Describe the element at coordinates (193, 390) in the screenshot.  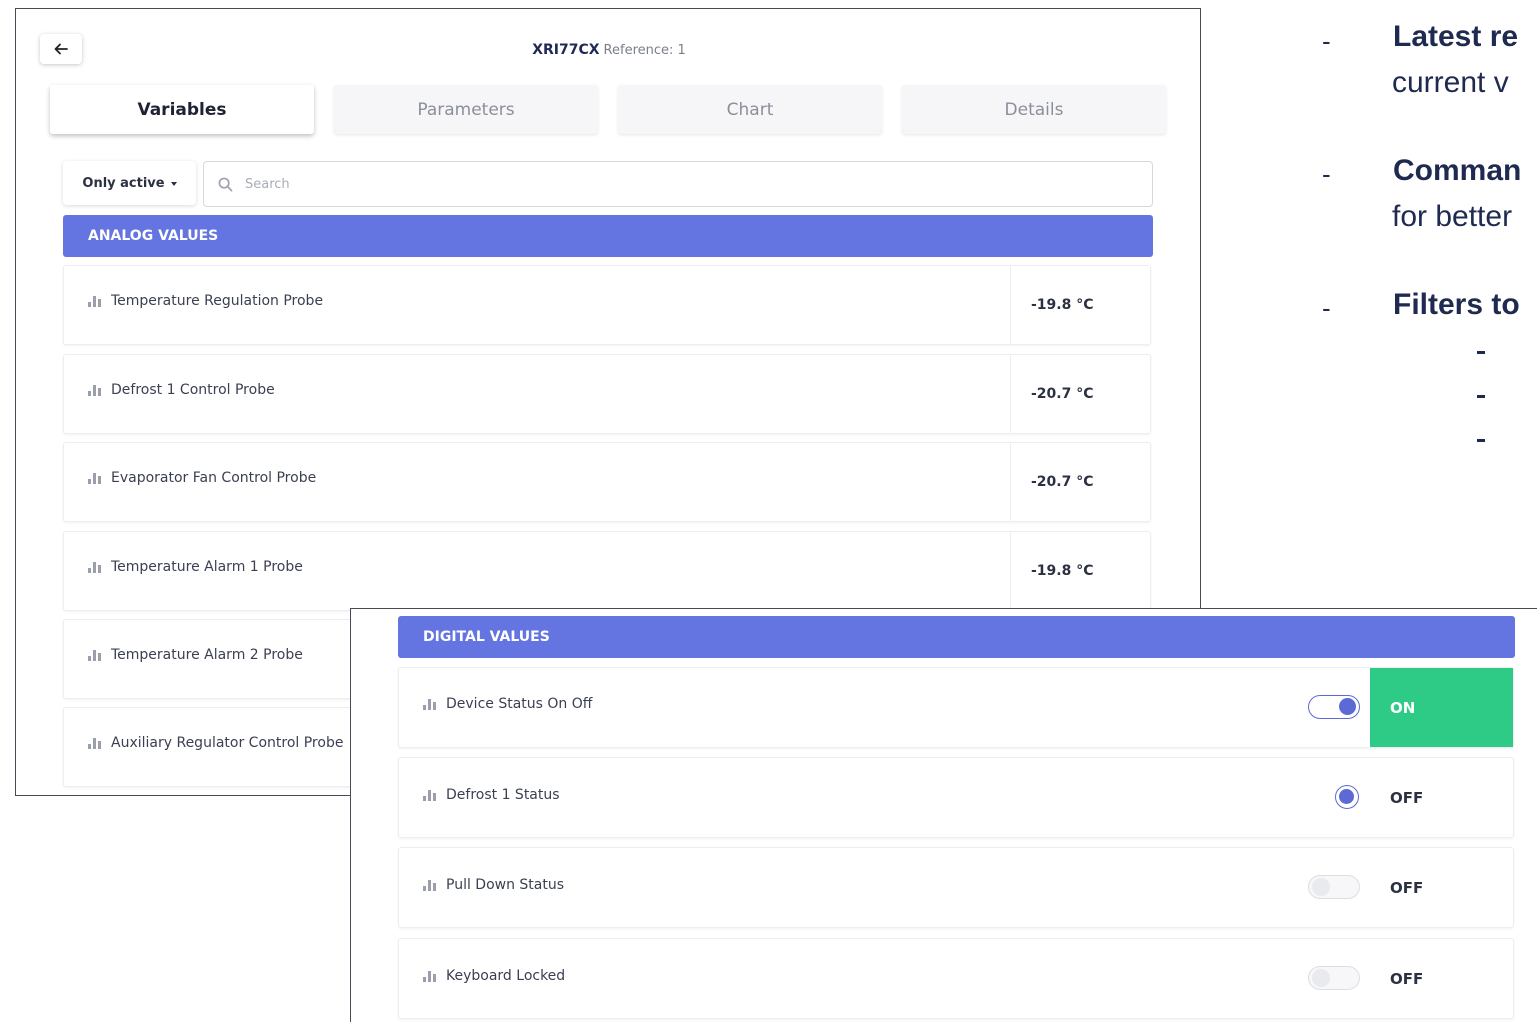
I see `variable-label: Defrost 1 Control Probe` at that location.